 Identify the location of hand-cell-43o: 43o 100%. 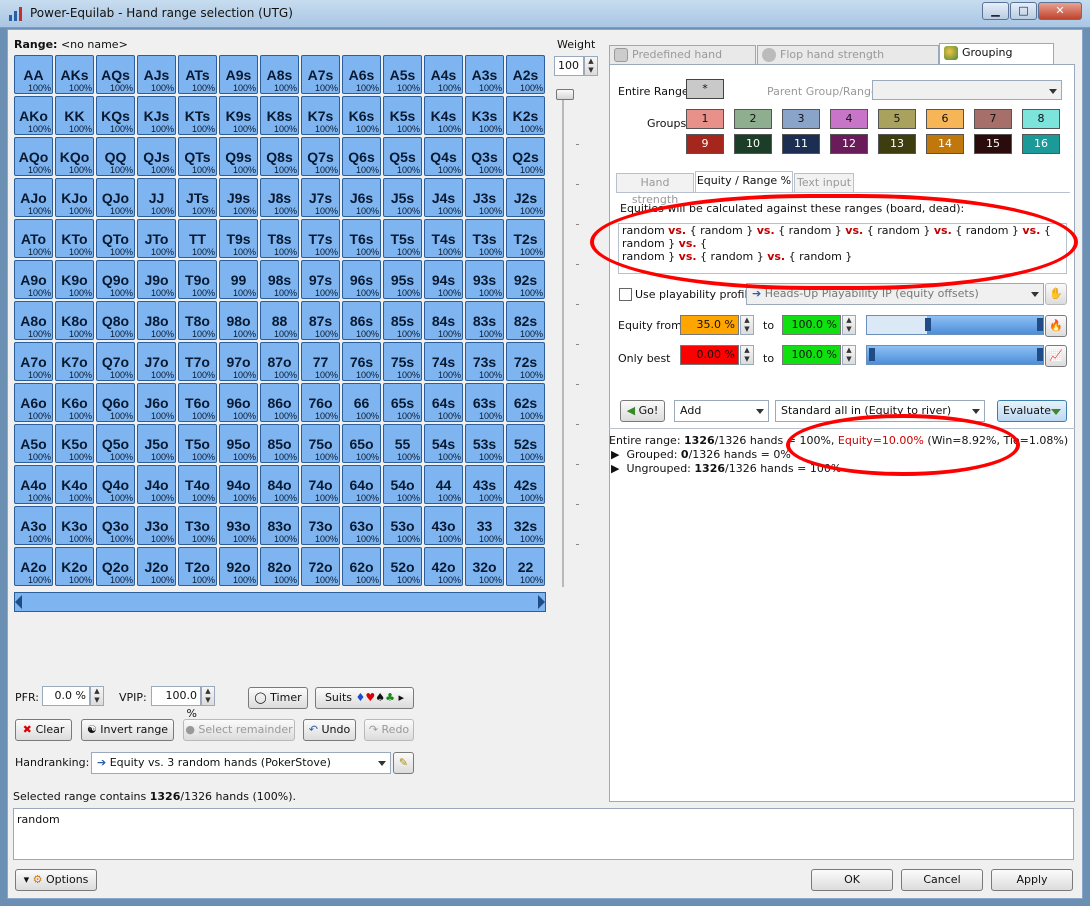
(443, 525).